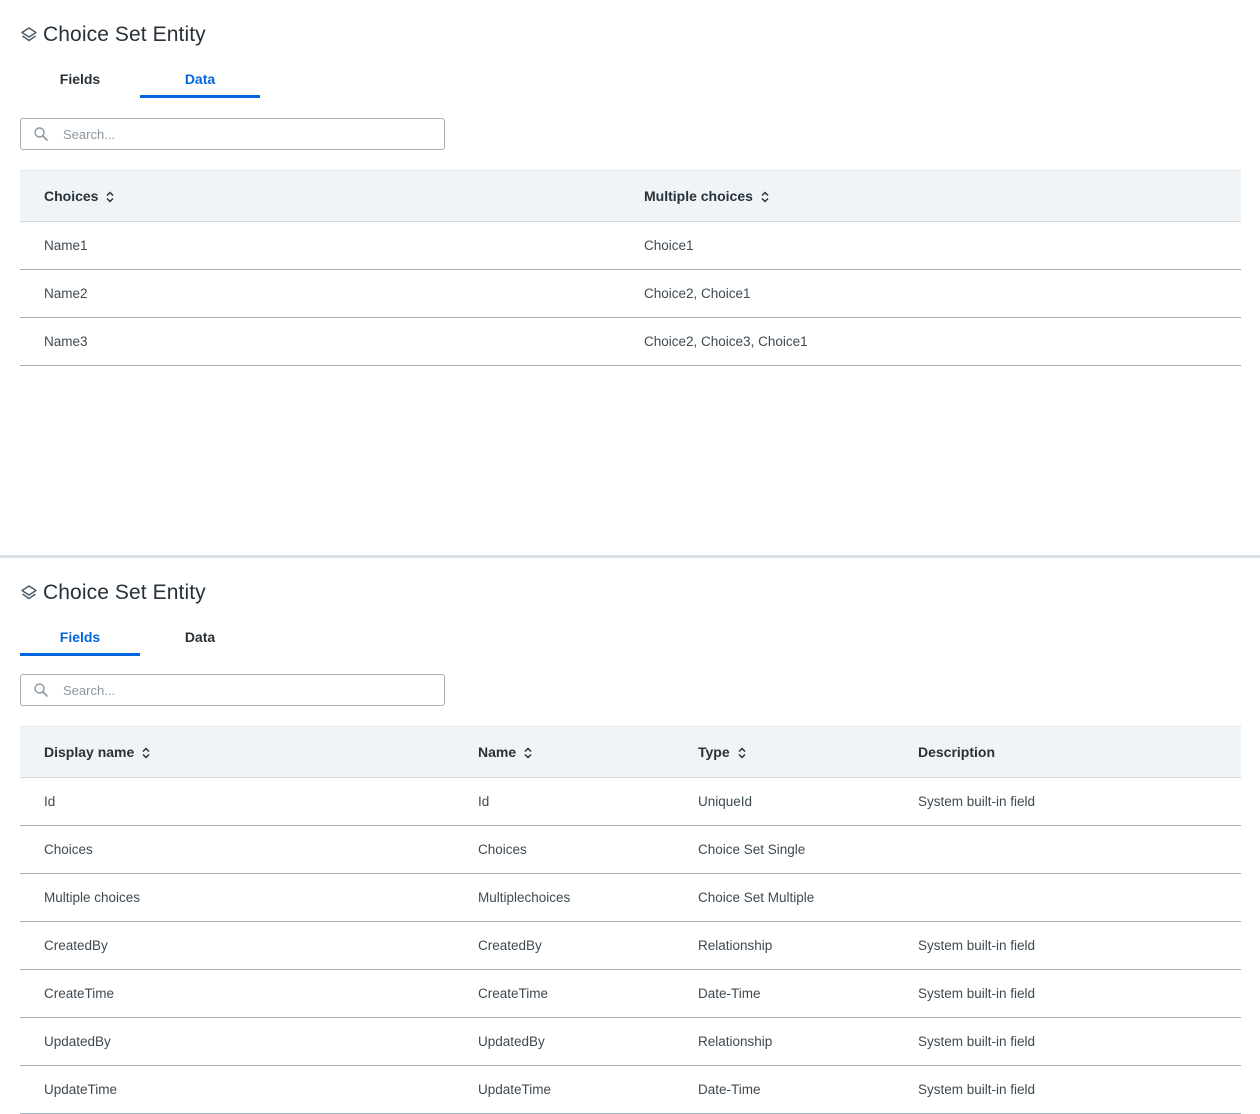 The width and height of the screenshot is (1260, 1114). I want to click on table-cell: Choice2, Choice1, so click(697, 293).